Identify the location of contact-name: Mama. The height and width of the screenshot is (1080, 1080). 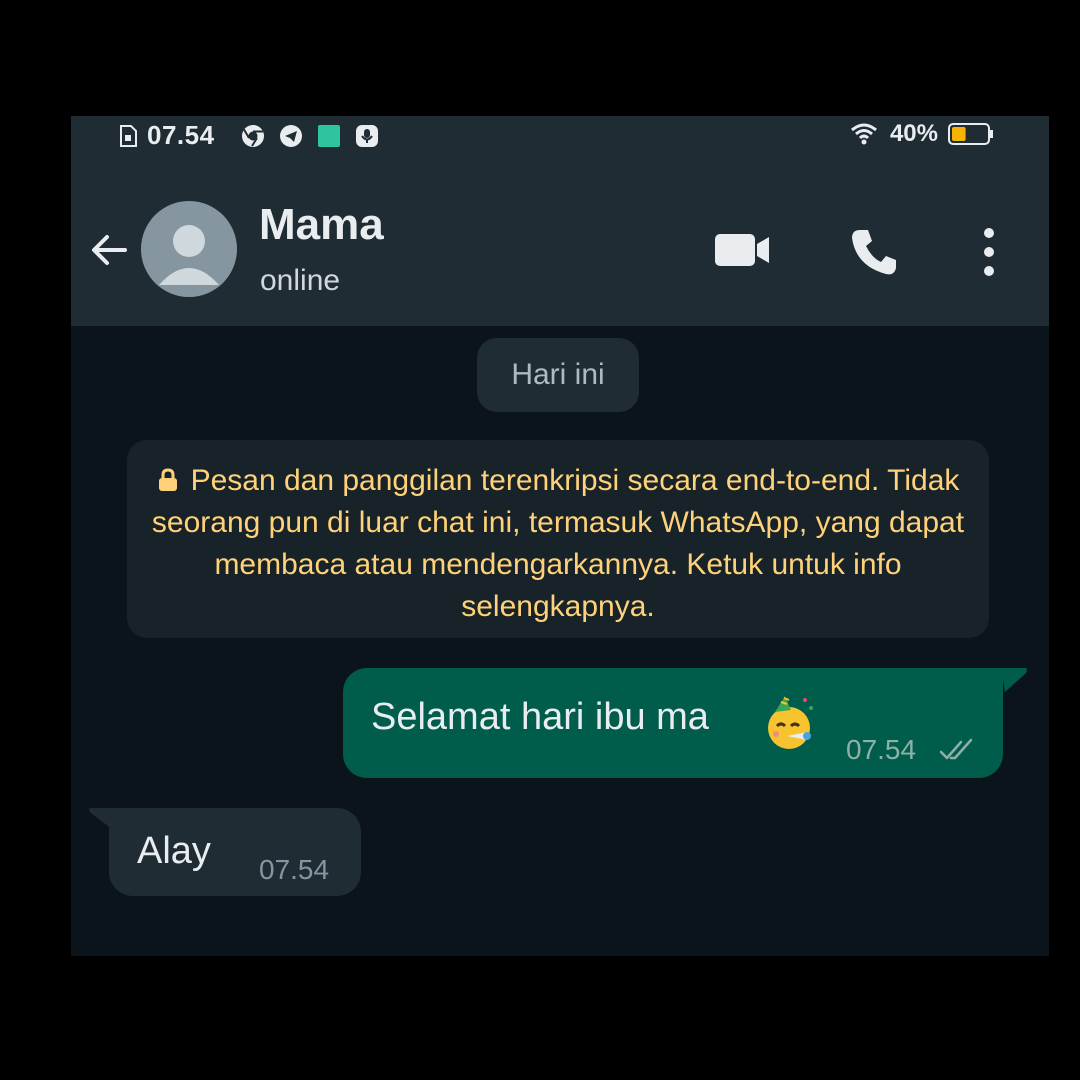
(321, 225).